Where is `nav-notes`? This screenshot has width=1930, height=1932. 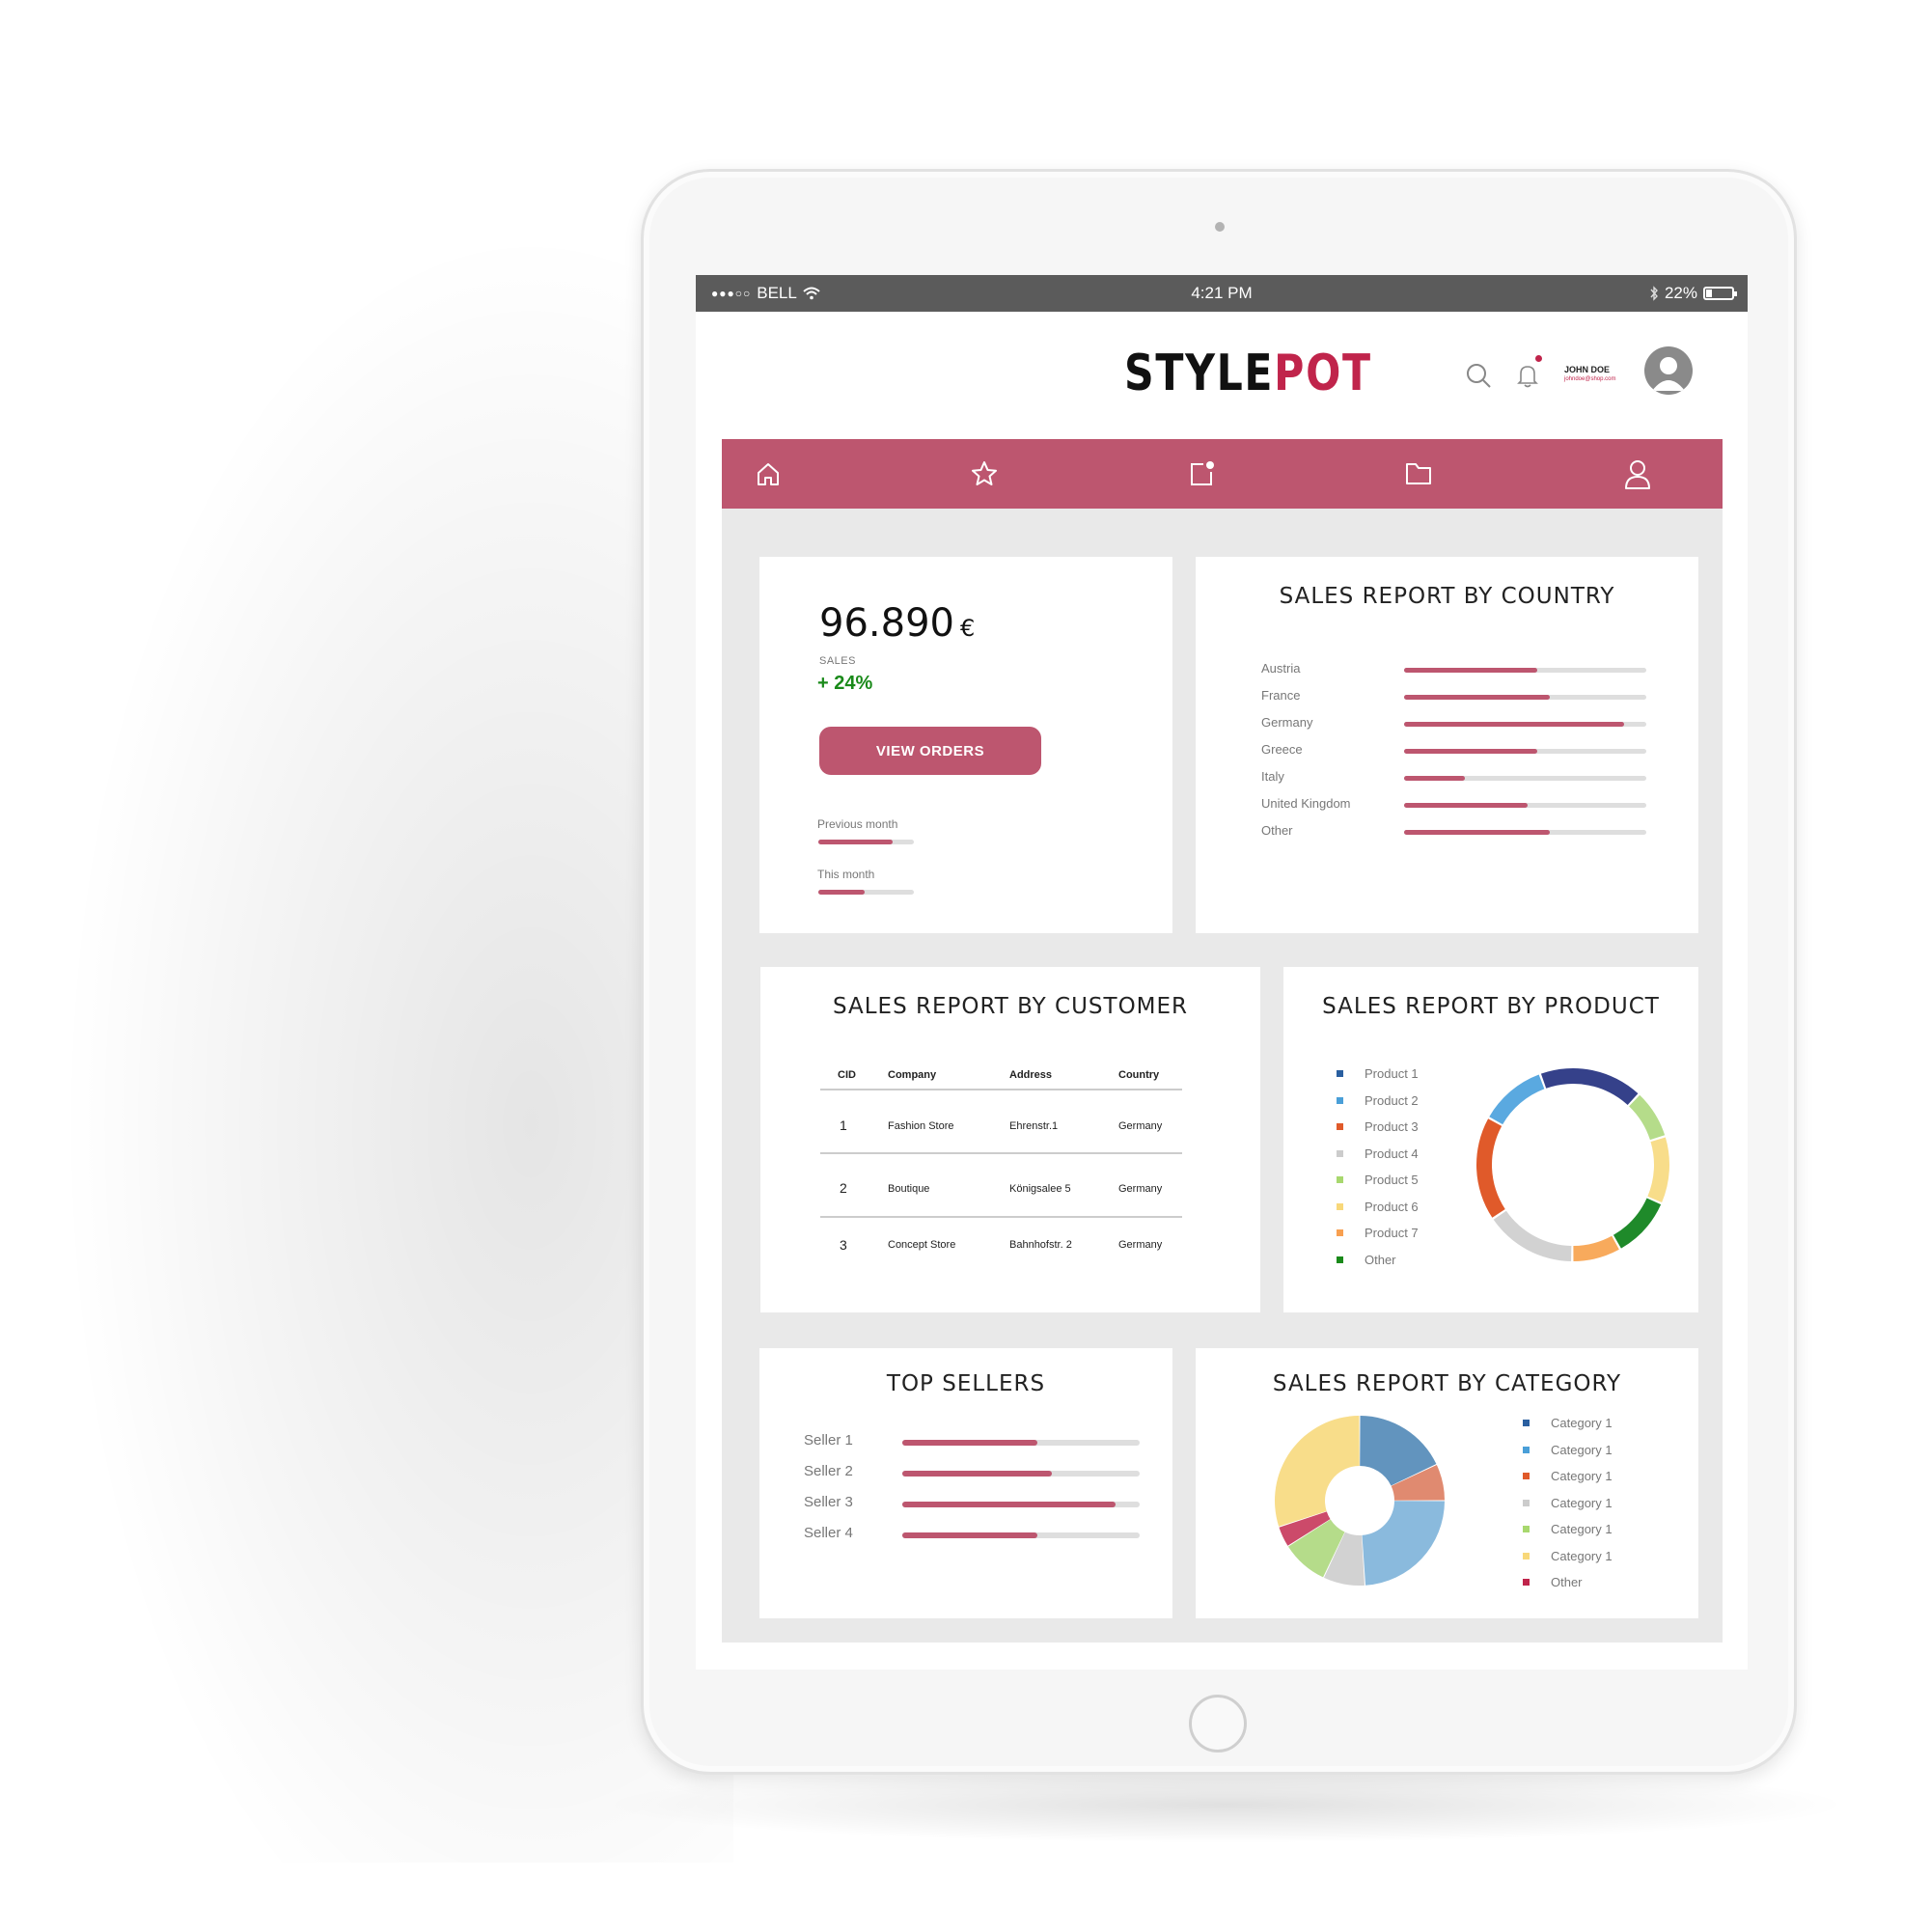
nav-notes is located at coordinates (1201, 474).